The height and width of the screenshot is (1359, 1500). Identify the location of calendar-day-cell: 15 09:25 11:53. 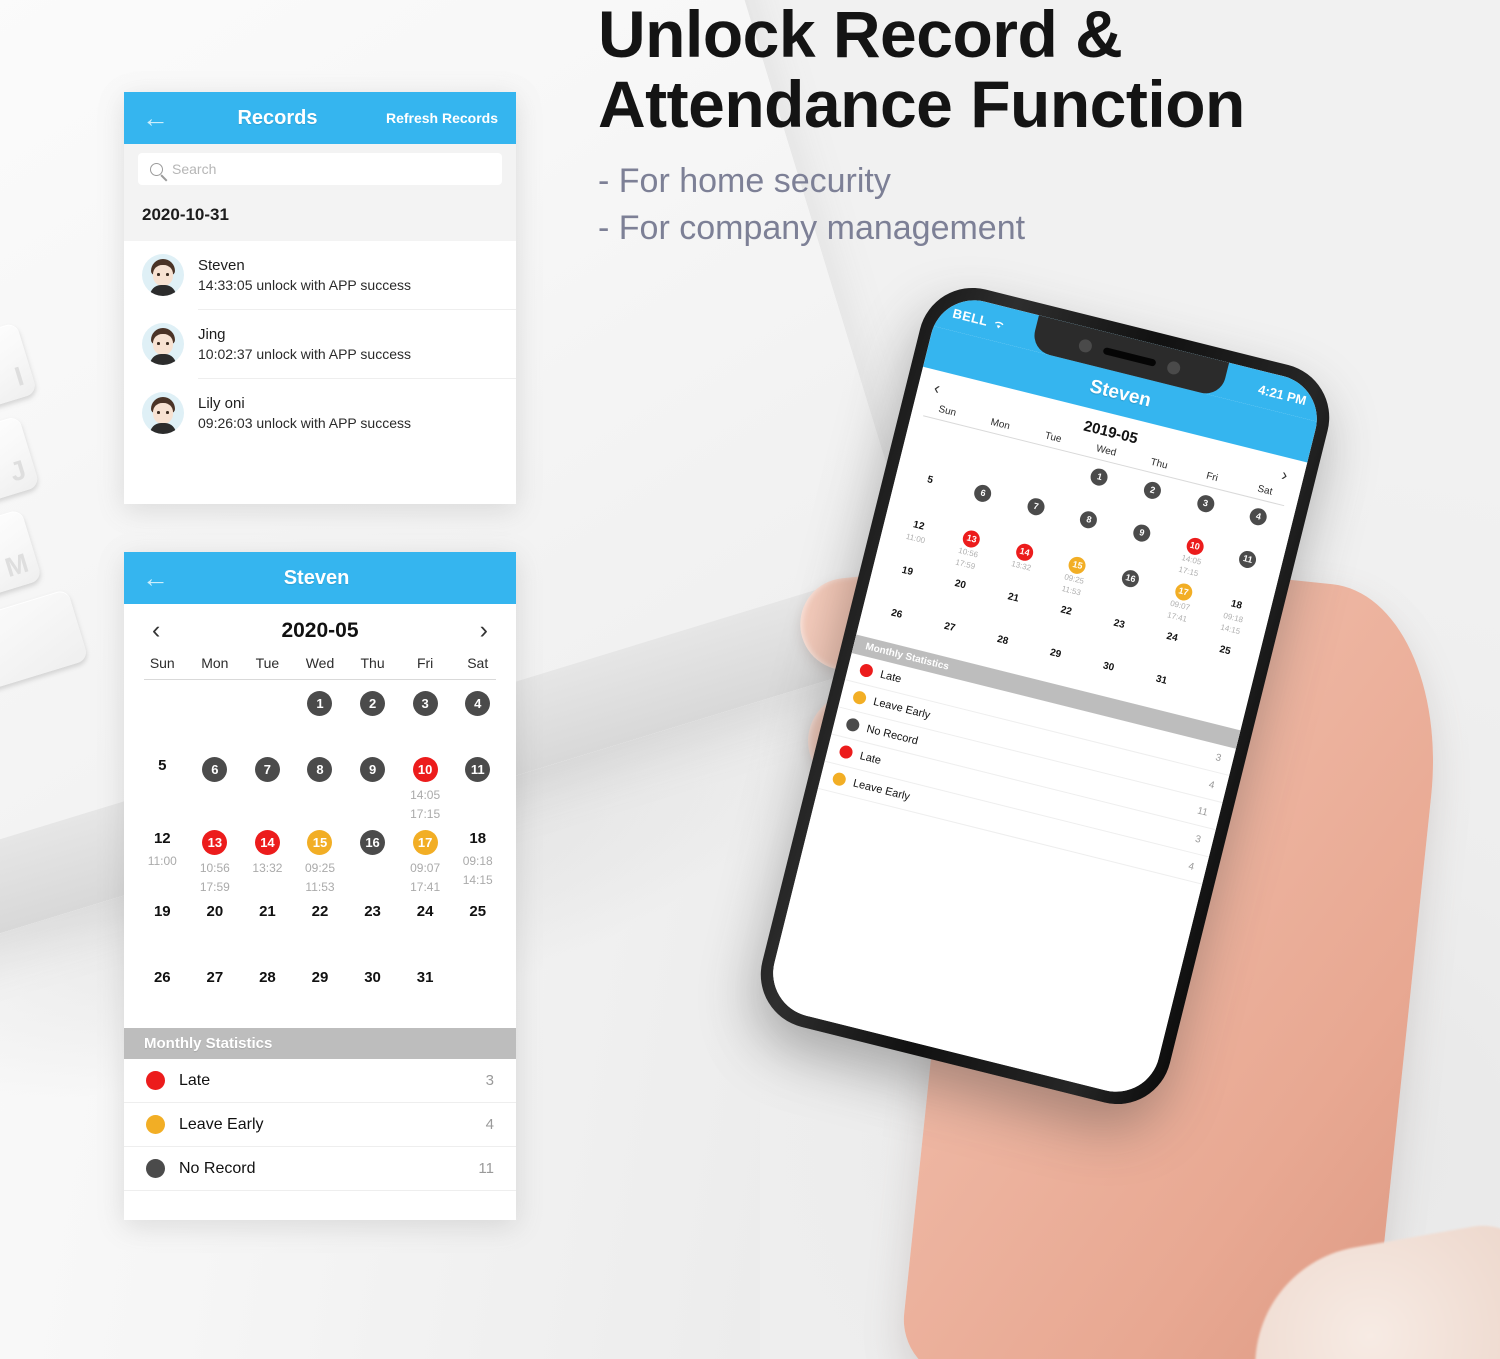
(320, 859).